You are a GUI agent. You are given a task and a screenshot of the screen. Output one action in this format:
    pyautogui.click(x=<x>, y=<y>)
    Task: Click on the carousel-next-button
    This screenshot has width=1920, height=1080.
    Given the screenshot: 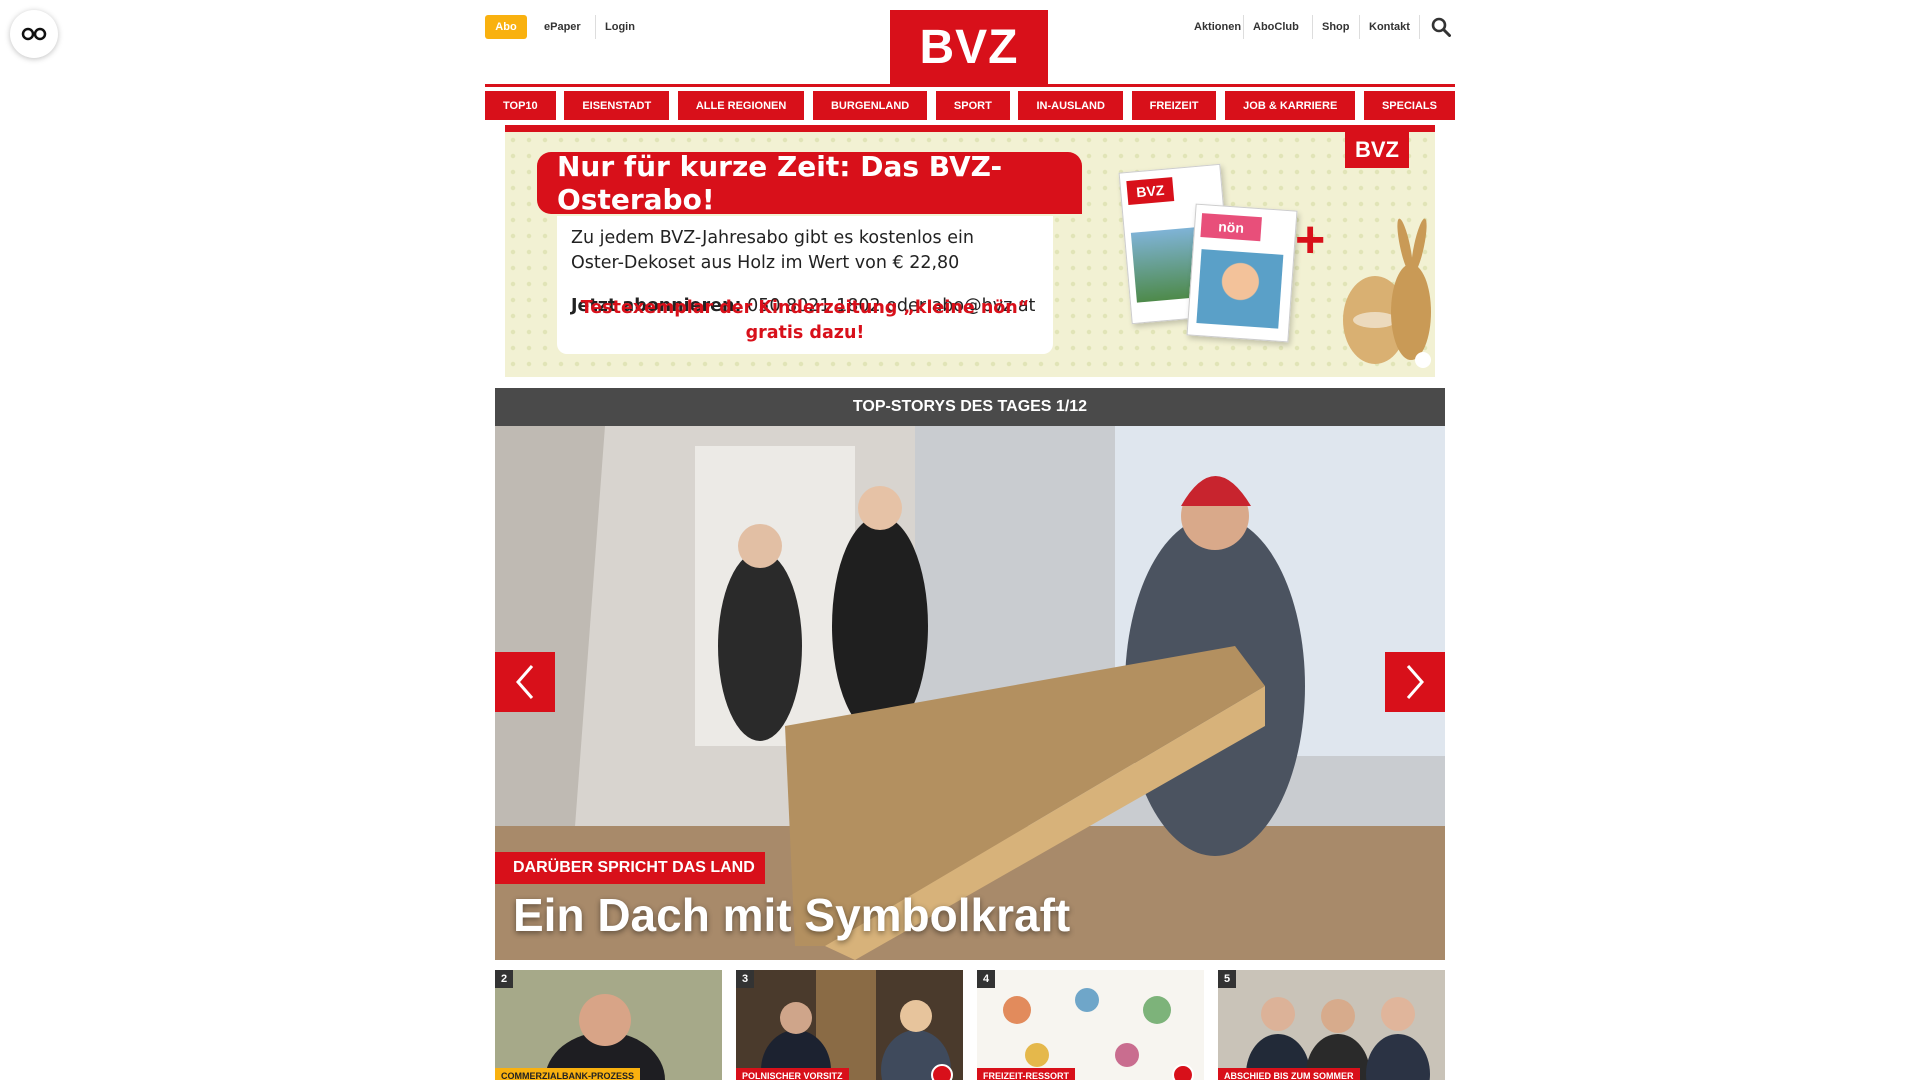 What is the action you would take?
    pyautogui.click(x=1415, y=682)
    